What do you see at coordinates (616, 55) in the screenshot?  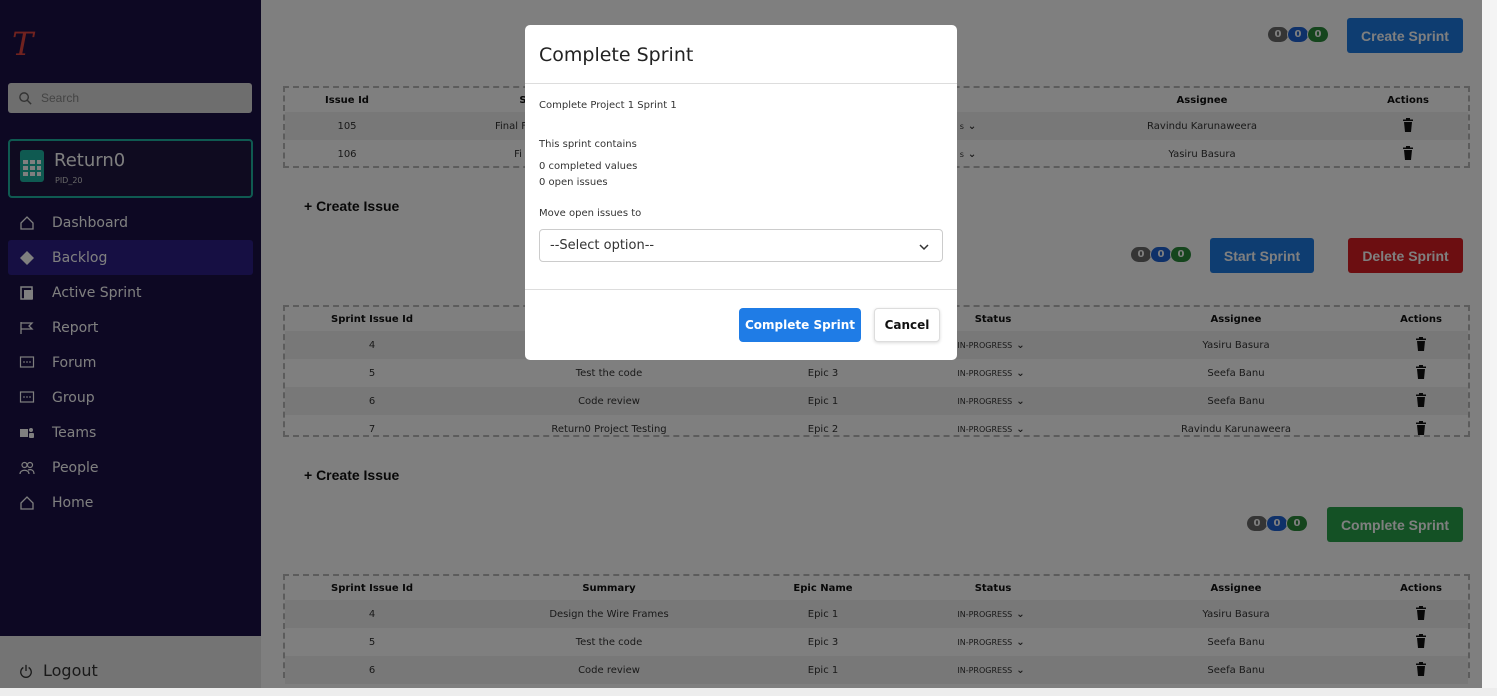 I see `modal-title: Complete Sprint` at bounding box center [616, 55].